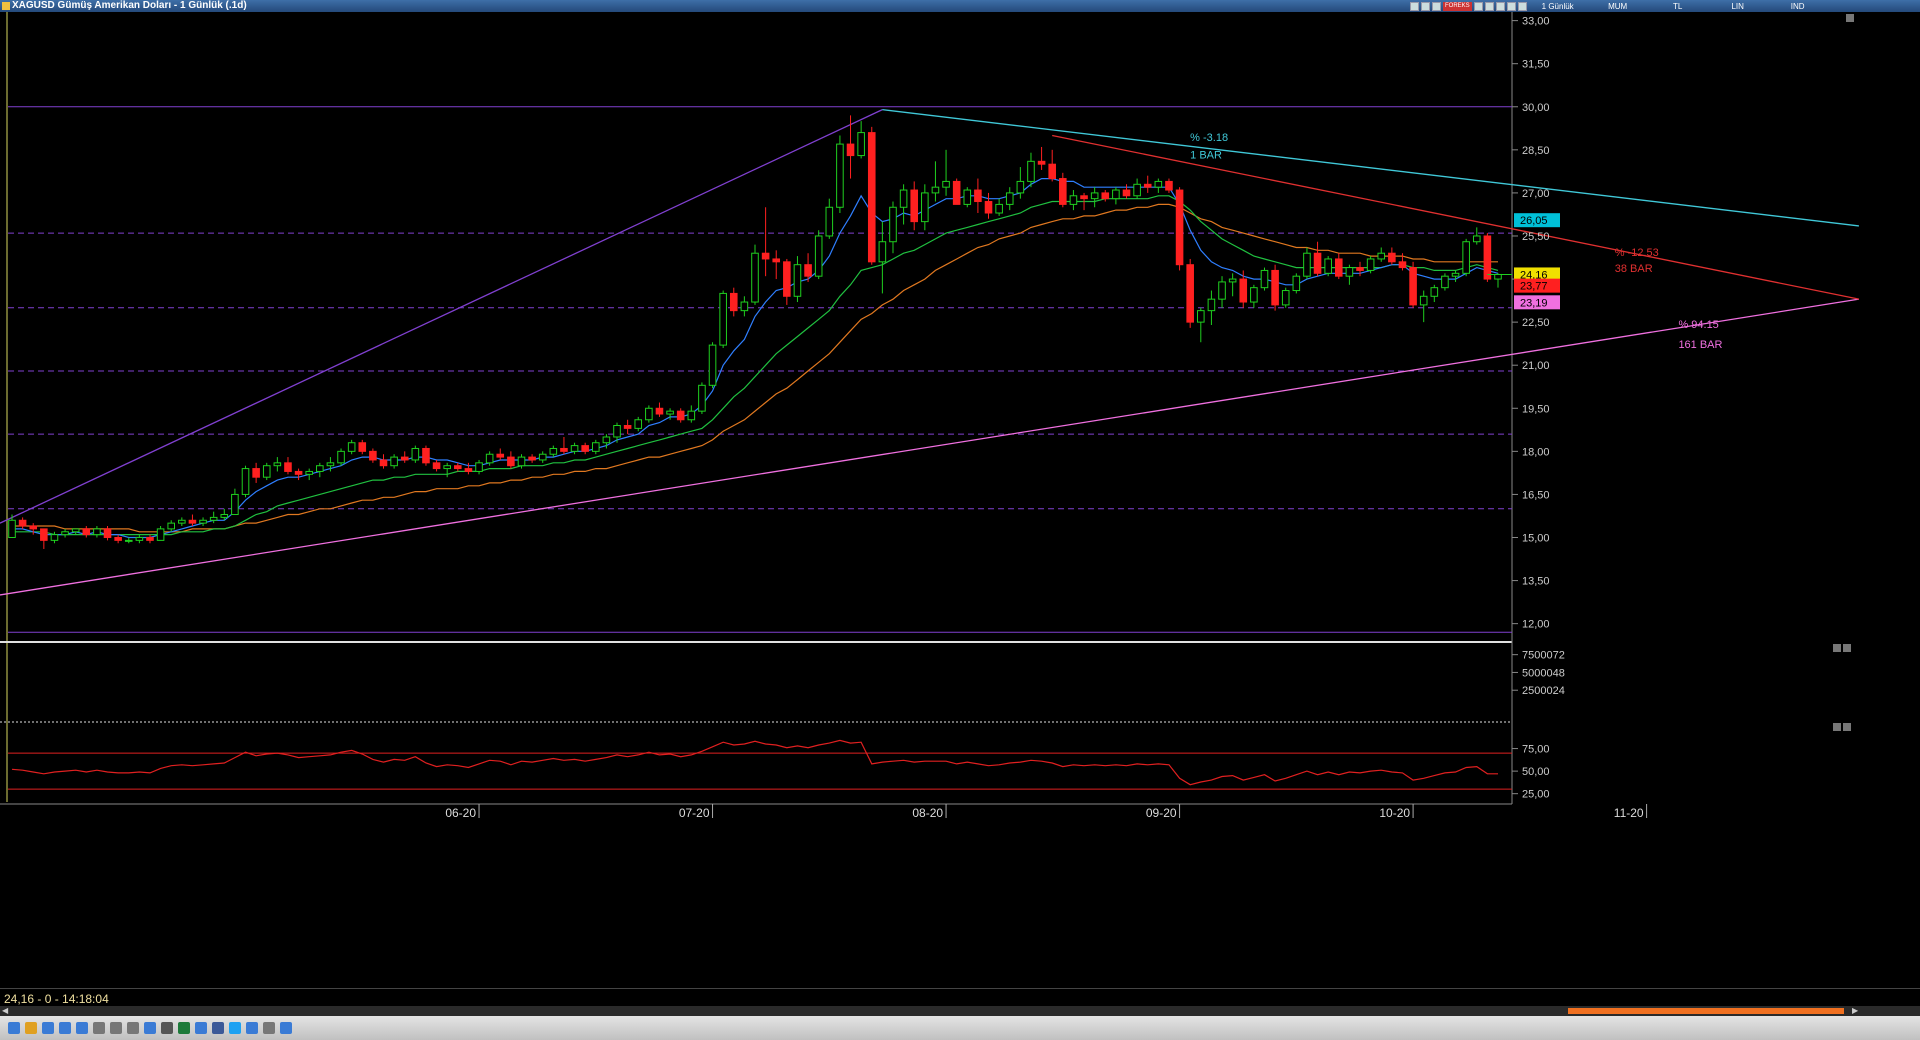 This screenshot has width=1920, height=1040. Describe the element at coordinates (235, 1028) in the screenshot. I see `twitter-icon` at that location.